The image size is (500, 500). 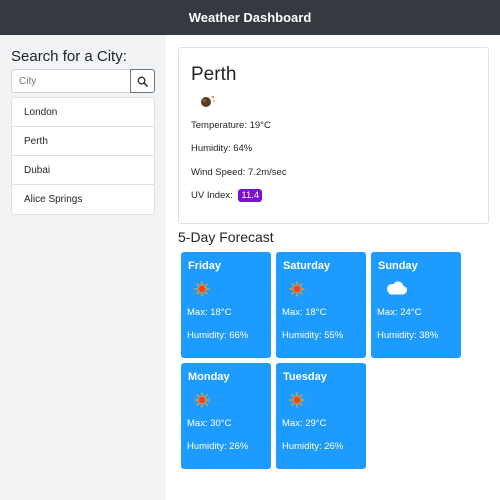 I want to click on current-wind-speed: Wind Speed: 7.2m/sec, so click(x=239, y=172).